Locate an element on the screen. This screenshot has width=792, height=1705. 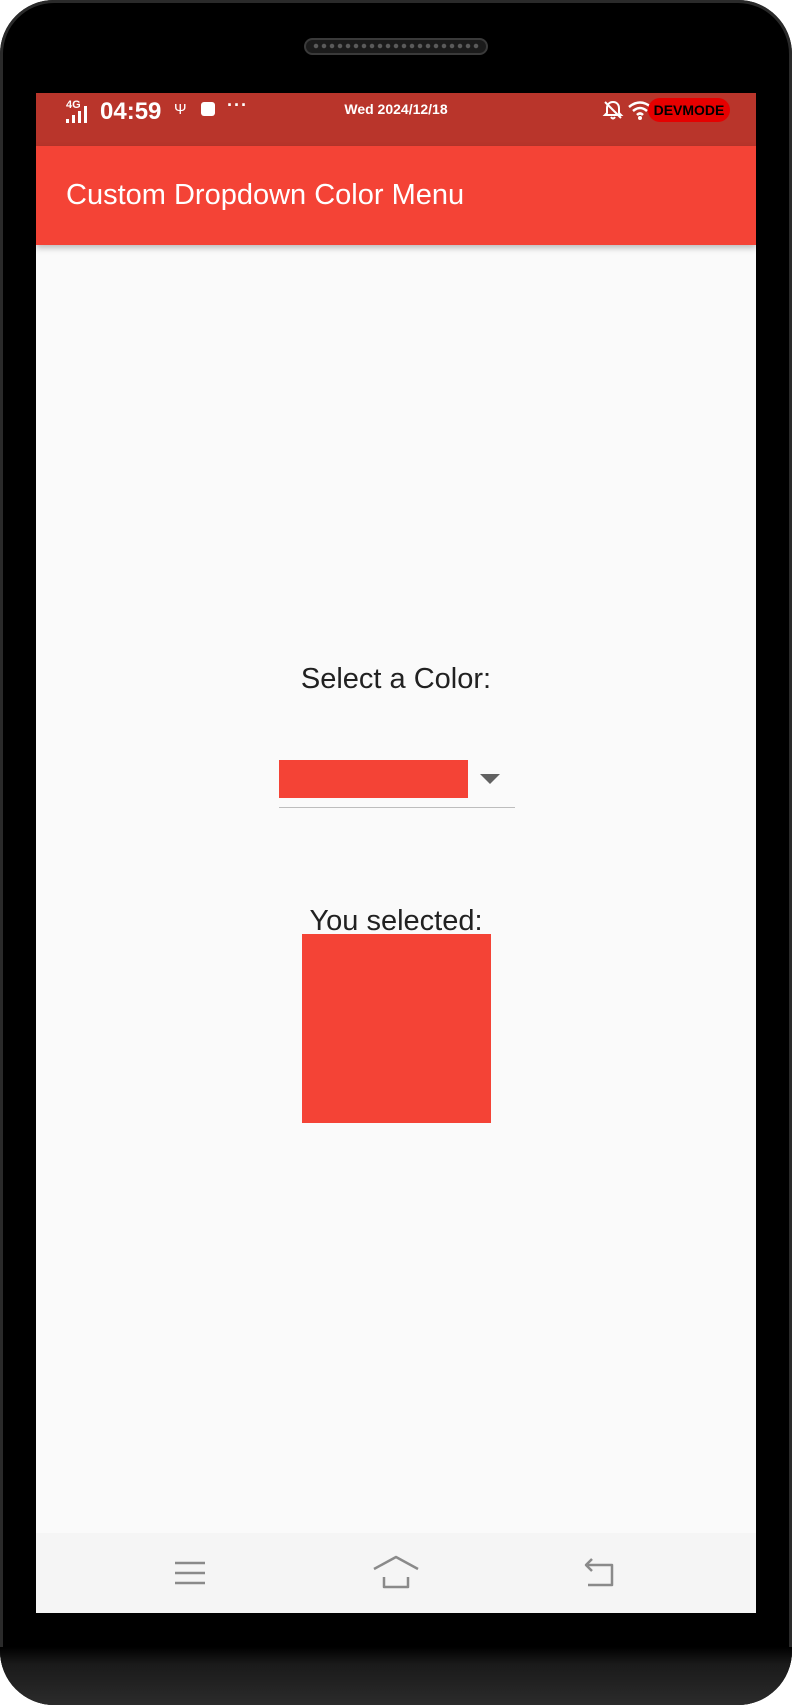
more-notifications-icon: ··· is located at coordinates (237, 105).